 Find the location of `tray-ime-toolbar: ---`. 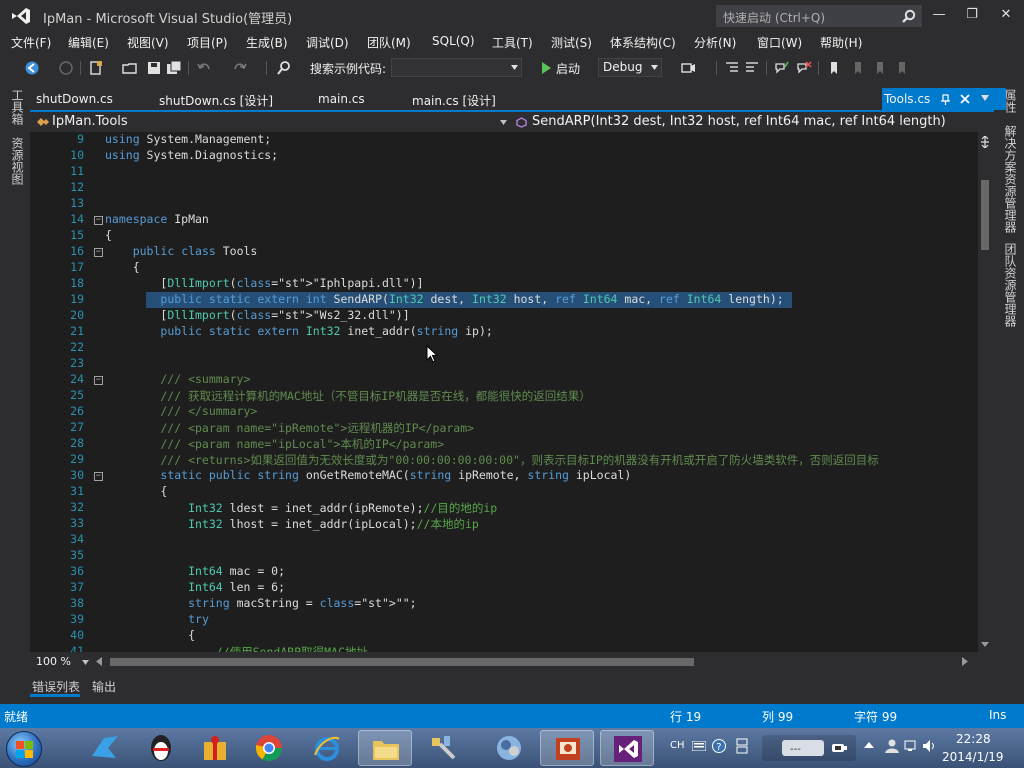

tray-ime-toolbar: --- is located at coordinates (809, 748).